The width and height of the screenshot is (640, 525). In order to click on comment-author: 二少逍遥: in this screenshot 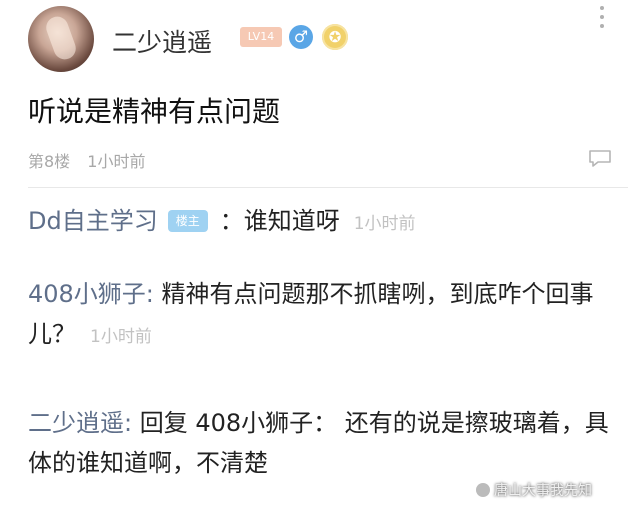, I will do `click(80, 423)`.